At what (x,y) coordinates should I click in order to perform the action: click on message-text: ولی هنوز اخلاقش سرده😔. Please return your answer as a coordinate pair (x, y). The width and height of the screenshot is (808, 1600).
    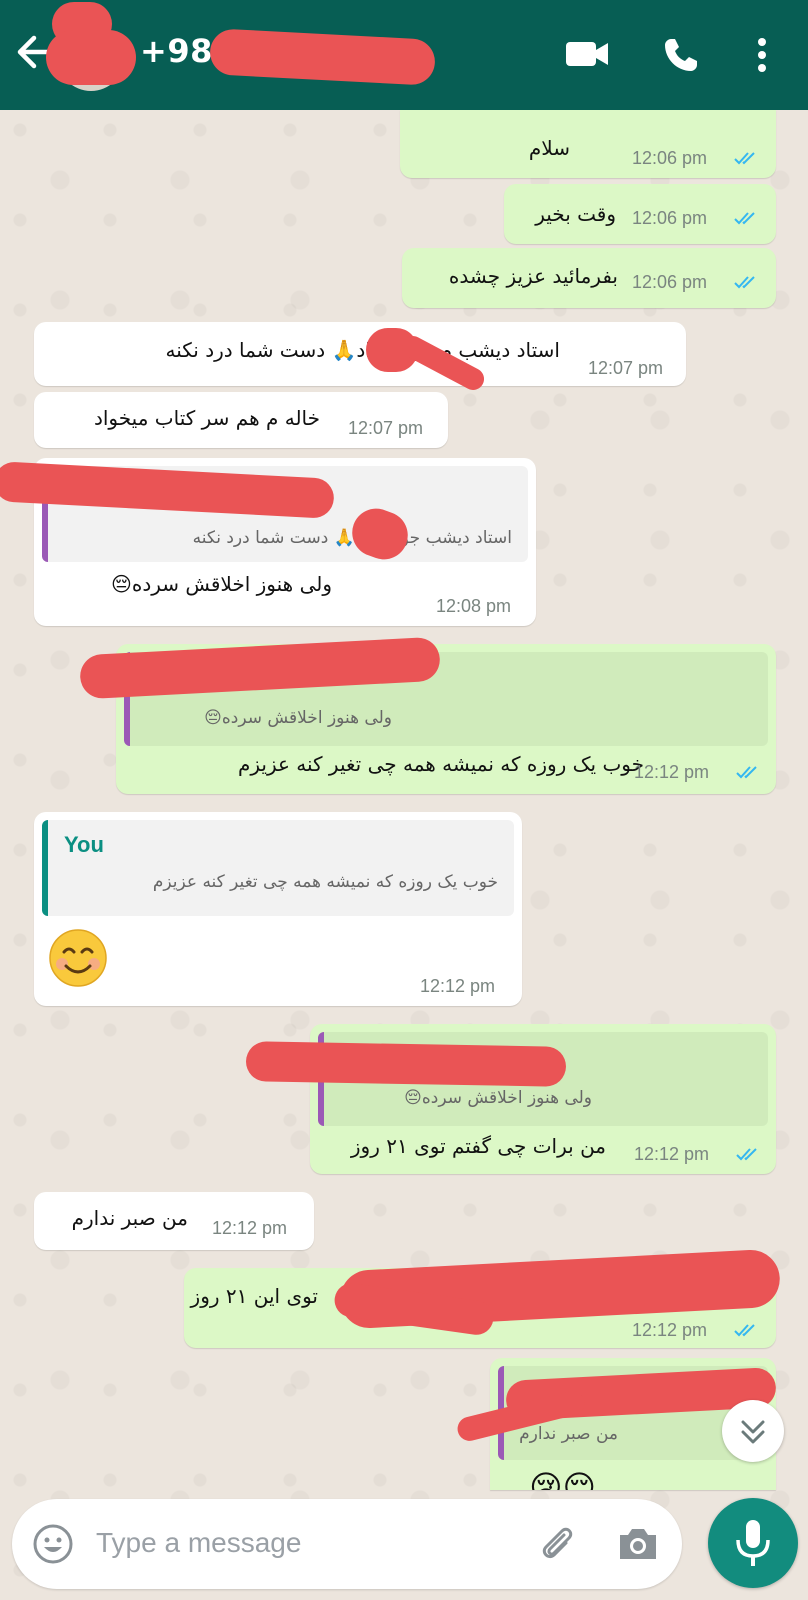
    Looking at the image, I should click on (221, 584).